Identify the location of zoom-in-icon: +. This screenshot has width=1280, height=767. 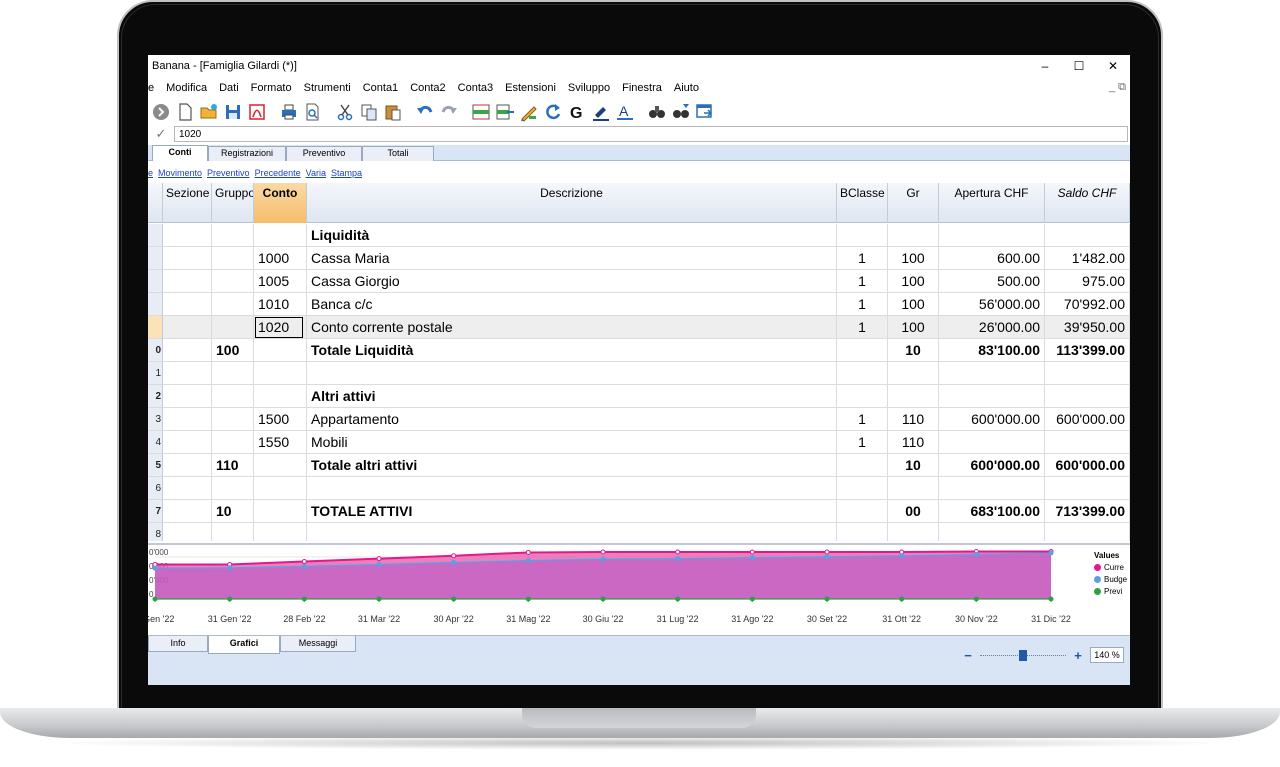
(1078, 655).